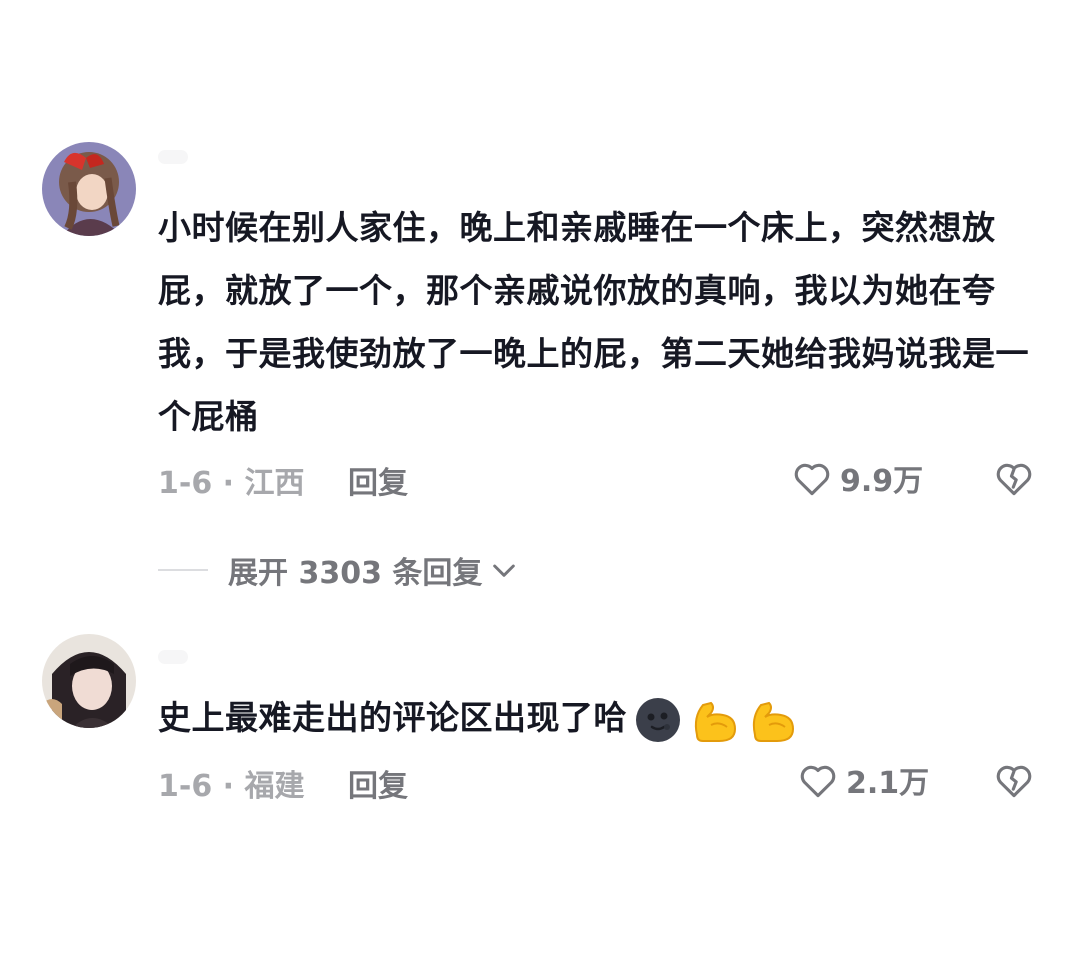  What do you see at coordinates (355, 573) in the screenshot?
I see `expand-replies-label: 展开 3303 条回复` at bounding box center [355, 573].